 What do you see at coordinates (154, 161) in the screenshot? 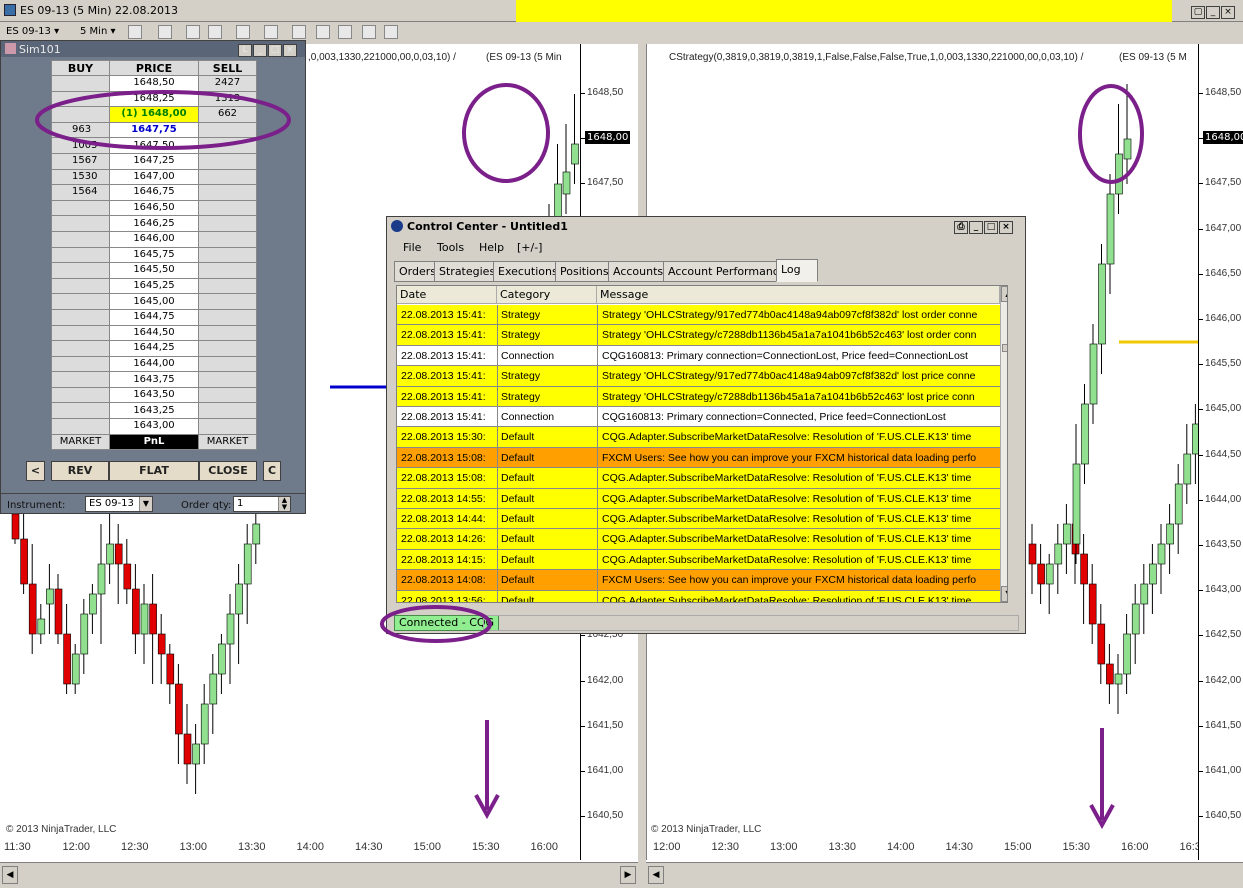
I see `ladder-price-cell: 1647,25` at bounding box center [154, 161].